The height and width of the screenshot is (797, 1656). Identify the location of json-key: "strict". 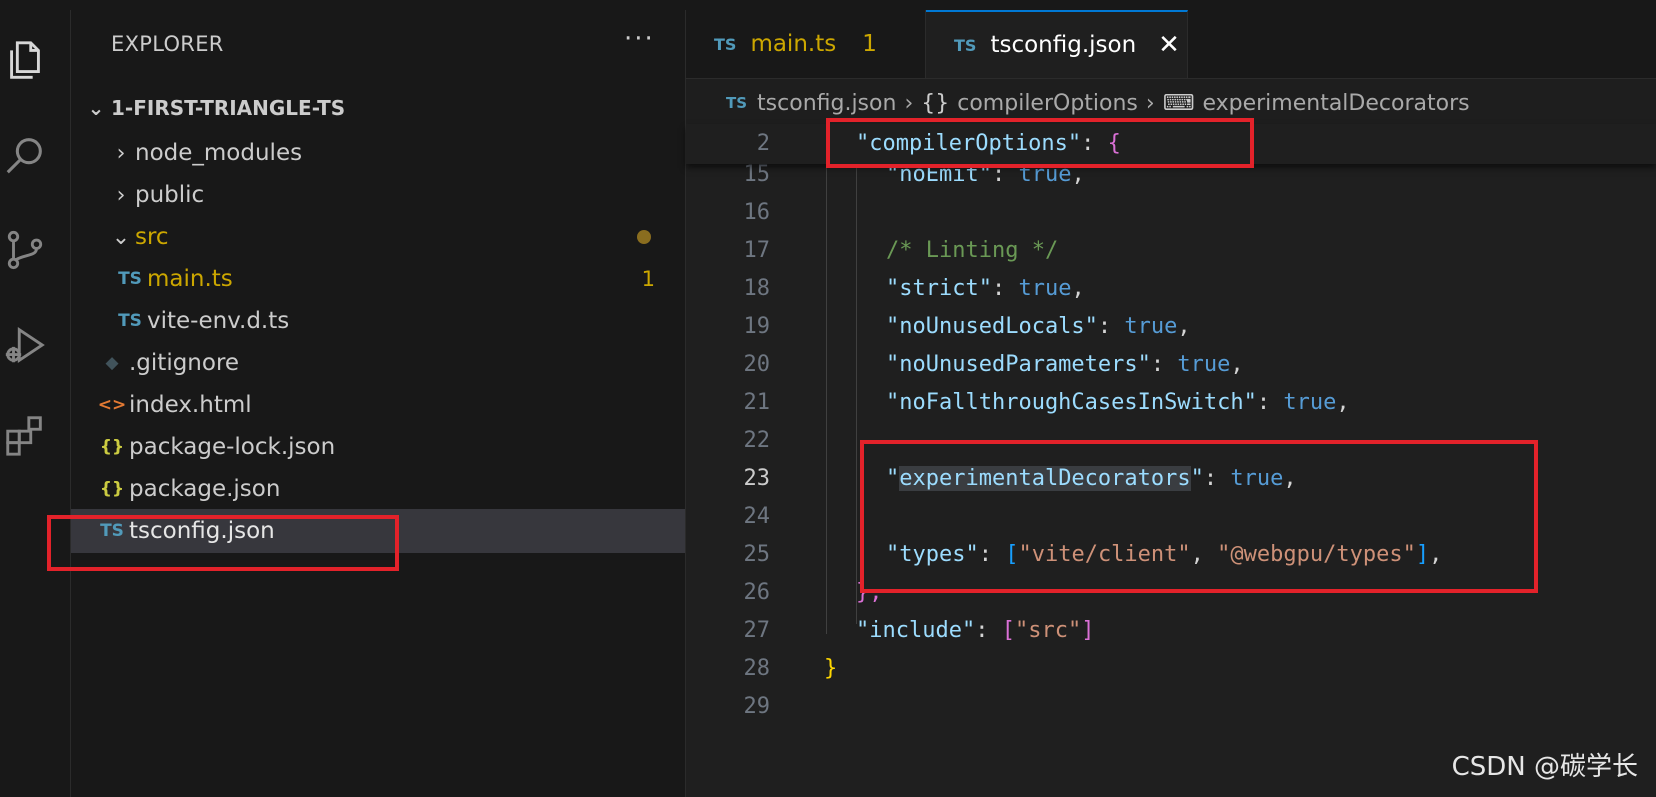
(939, 288).